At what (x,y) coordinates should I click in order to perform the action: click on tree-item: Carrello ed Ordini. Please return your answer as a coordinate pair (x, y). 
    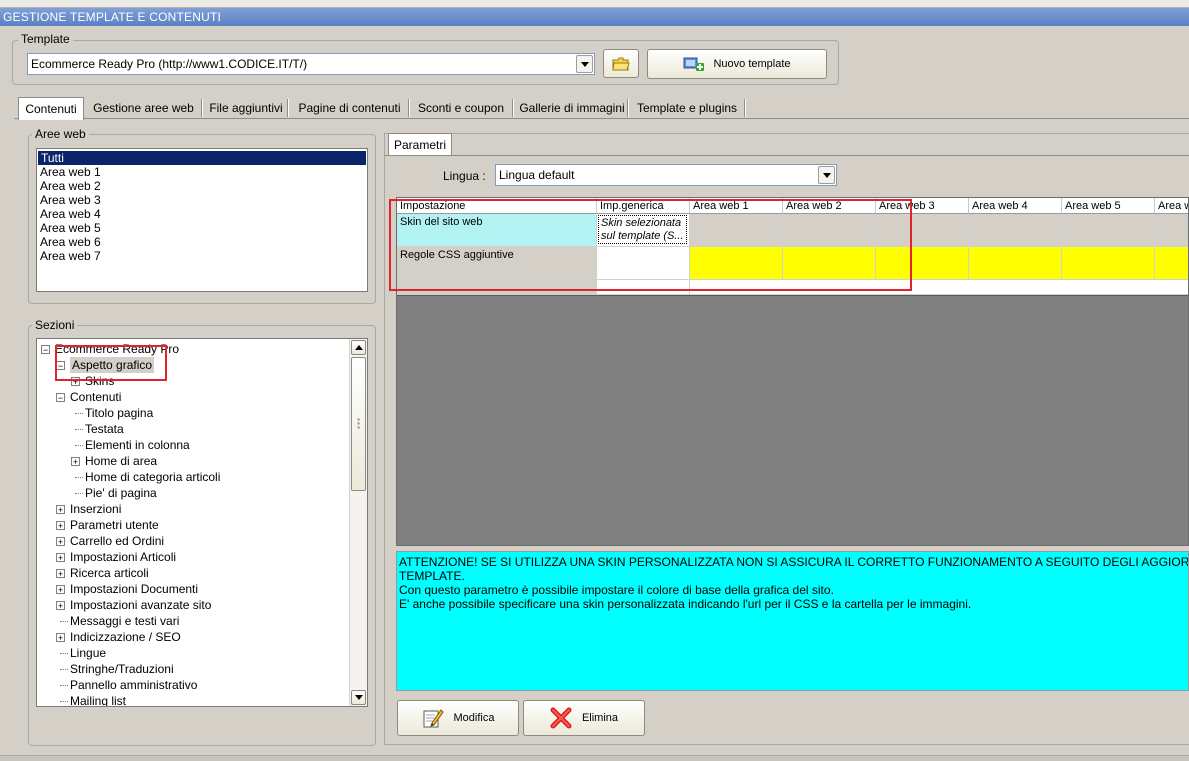
    Looking at the image, I should click on (117, 541).